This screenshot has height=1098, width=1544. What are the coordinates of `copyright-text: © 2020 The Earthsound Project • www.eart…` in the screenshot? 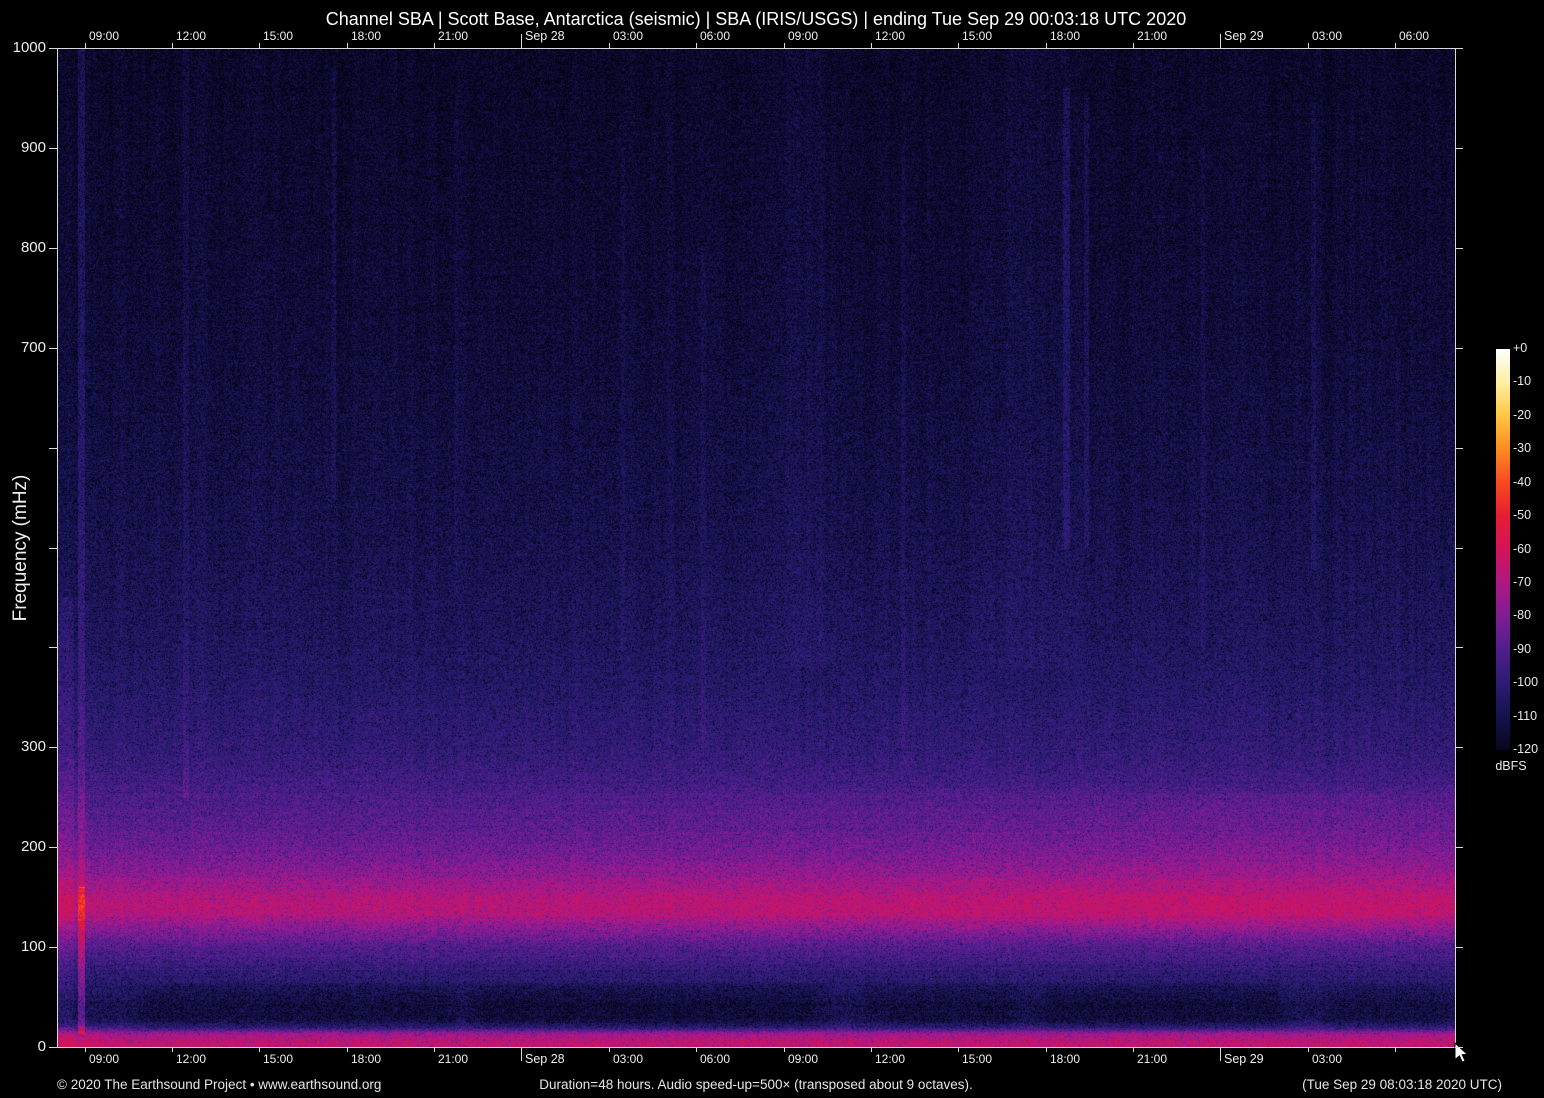 It's located at (219, 1084).